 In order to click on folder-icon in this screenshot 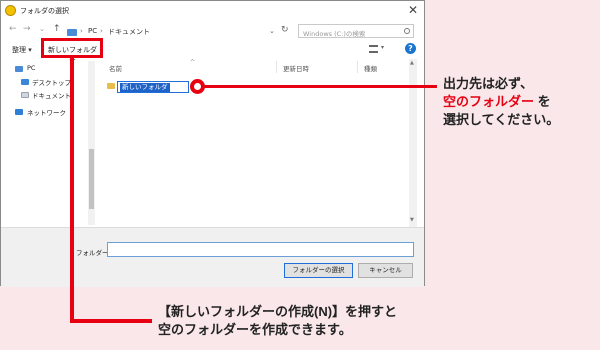, I will do `click(111, 86)`.